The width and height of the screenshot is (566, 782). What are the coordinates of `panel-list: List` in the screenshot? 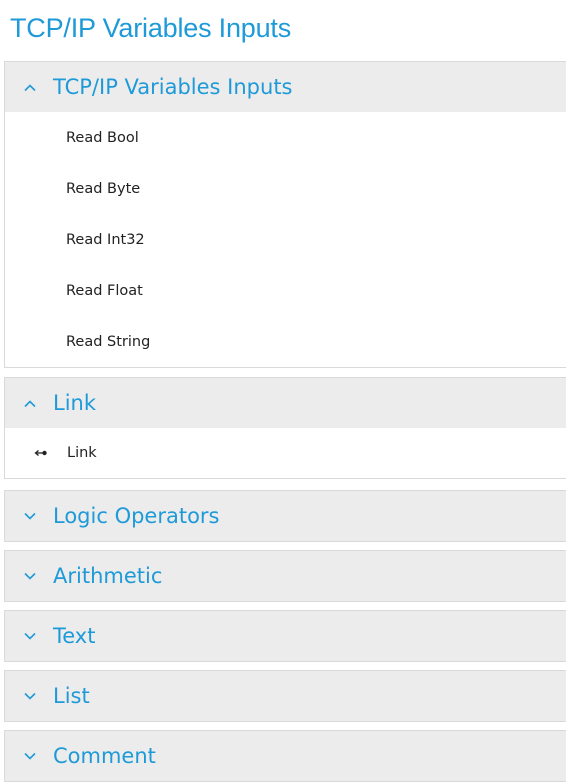 It's located at (285, 696).